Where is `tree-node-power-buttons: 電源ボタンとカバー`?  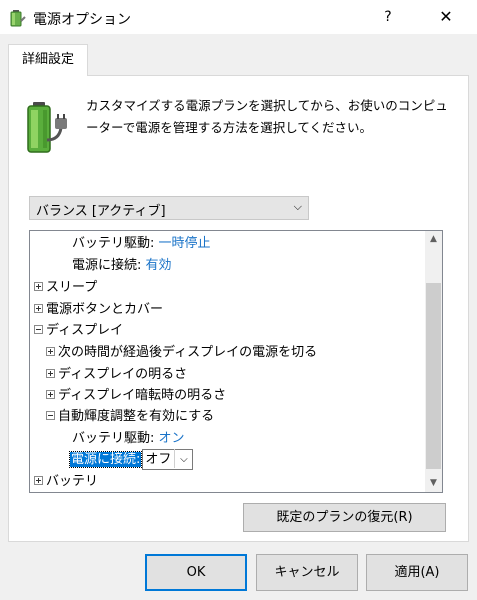
tree-node-power-buttons: 電源ボタンとカバー is located at coordinates (98, 309).